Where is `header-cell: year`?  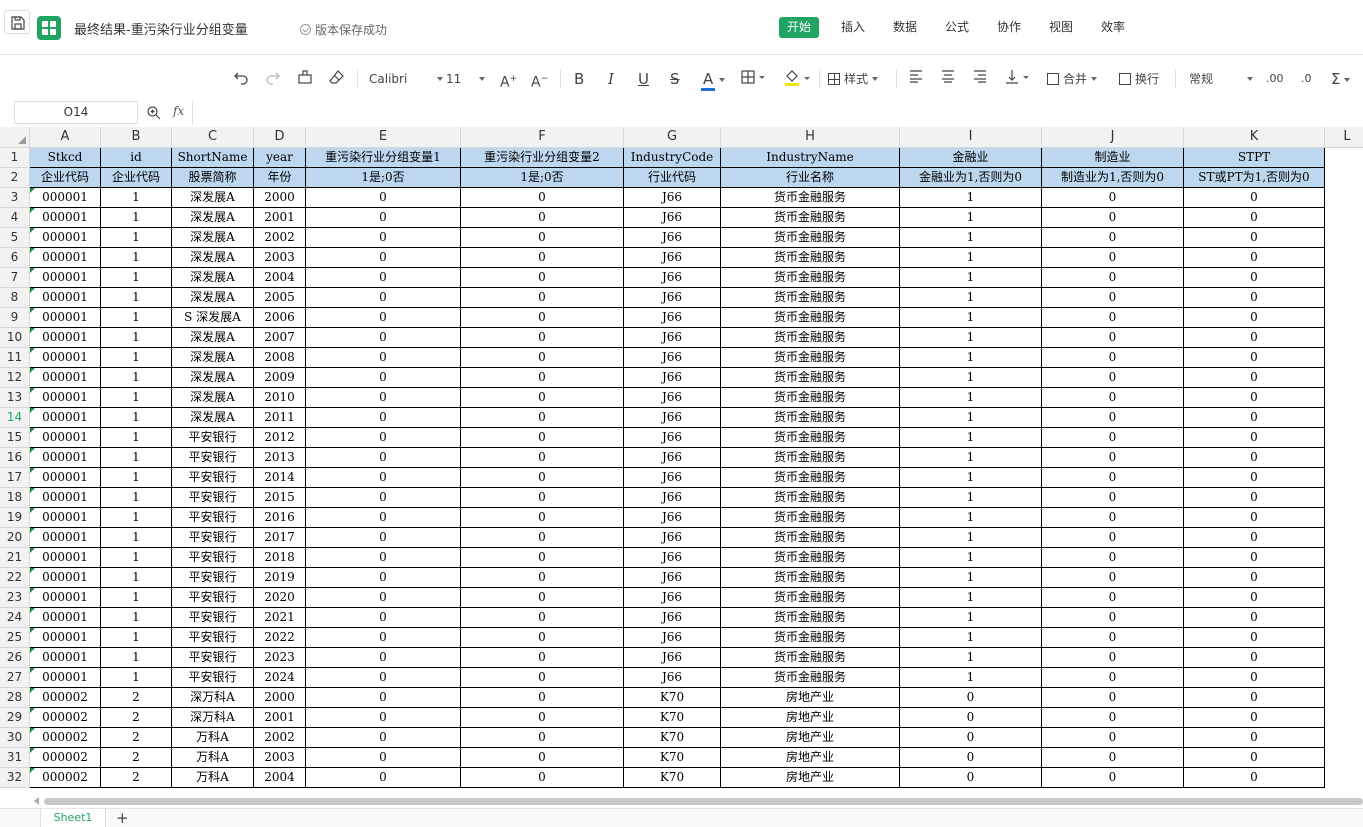 header-cell: year is located at coordinates (280, 158).